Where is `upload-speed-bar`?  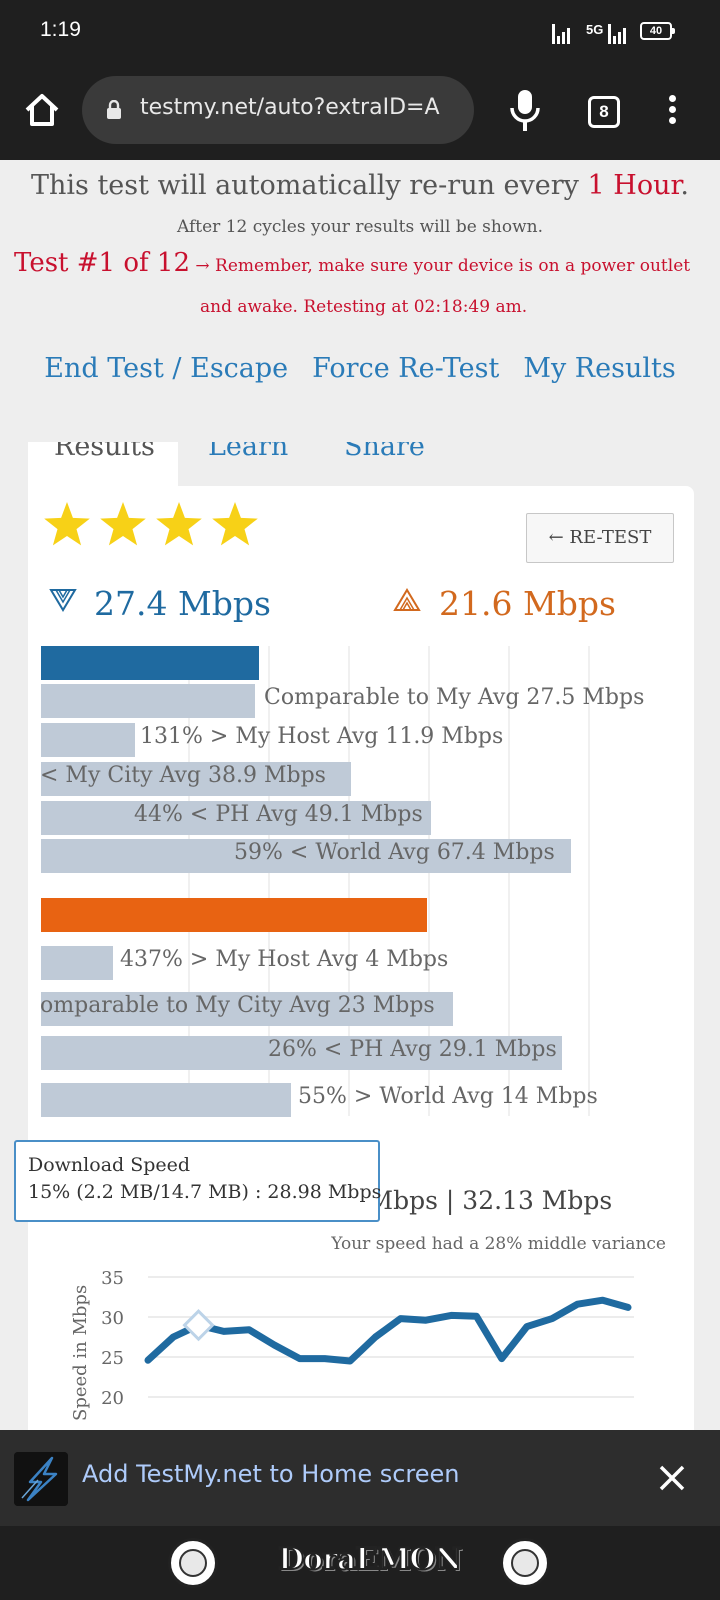
upload-speed-bar is located at coordinates (234, 915).